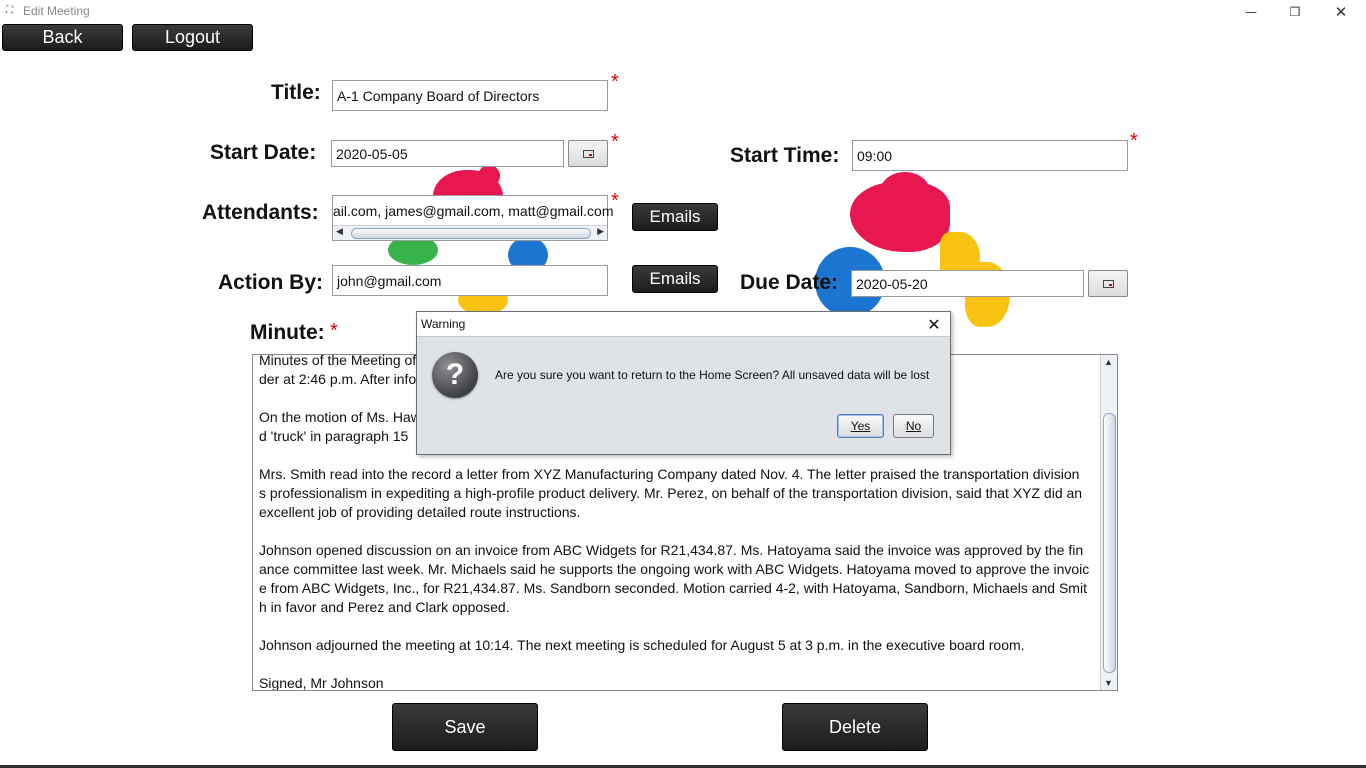  Describe the element at coordinates (56, 11) in the screenshot. I see `window-title: Edit Meeting` at that location.